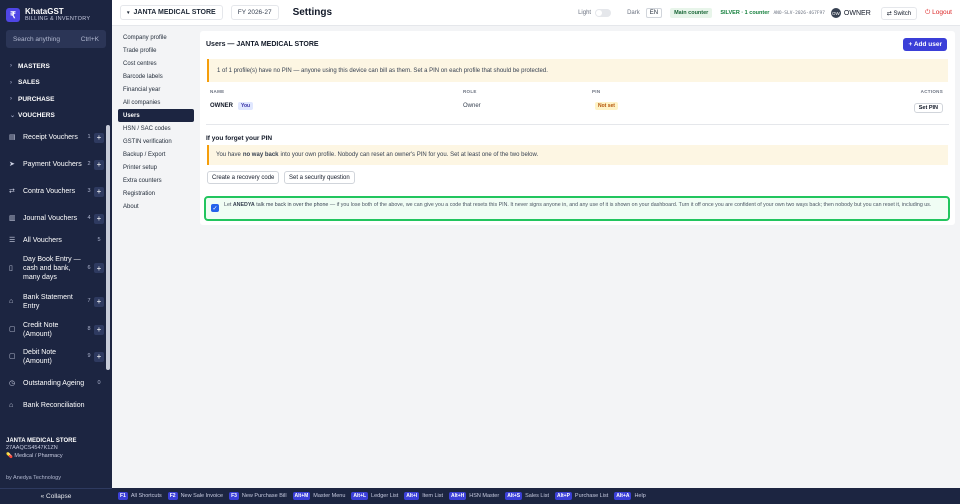 Image resolution: width=960 pixels, height=504 pixels. I want to click on pill-icon: 💊, so click(9, 456).